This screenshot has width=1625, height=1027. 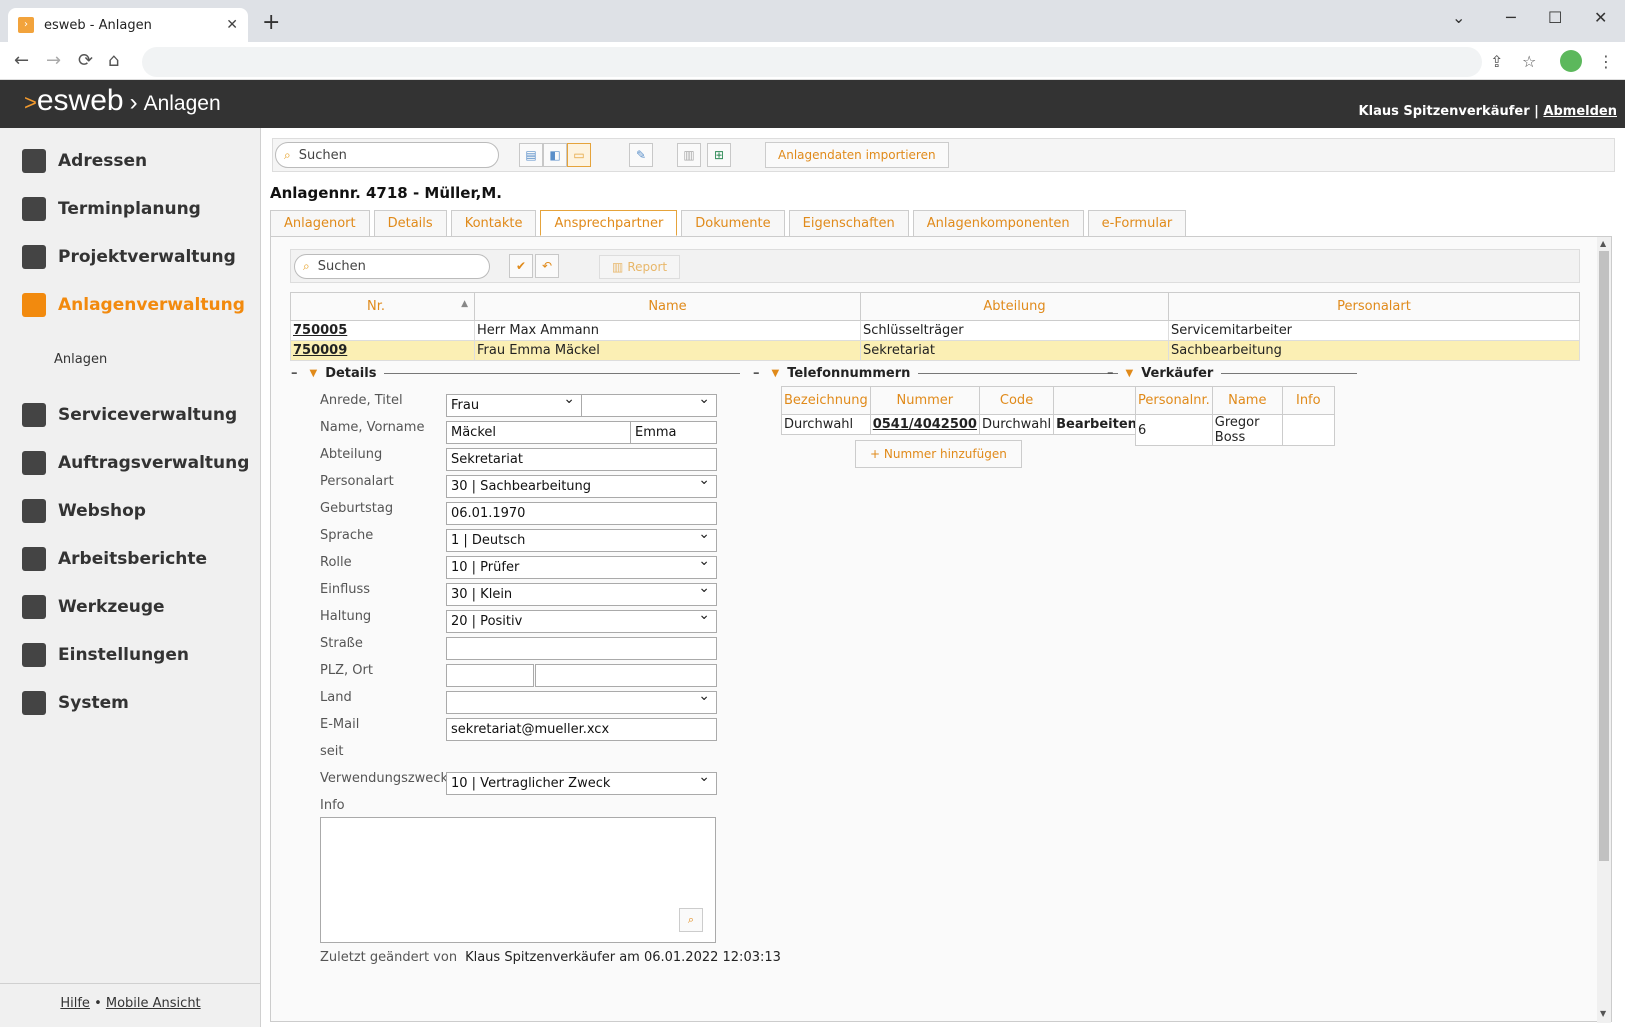 What do you see at coordinates (1555, 17) in the screenshot?
I see `maximize-button: ☐` at bounding box center [1555, 17].